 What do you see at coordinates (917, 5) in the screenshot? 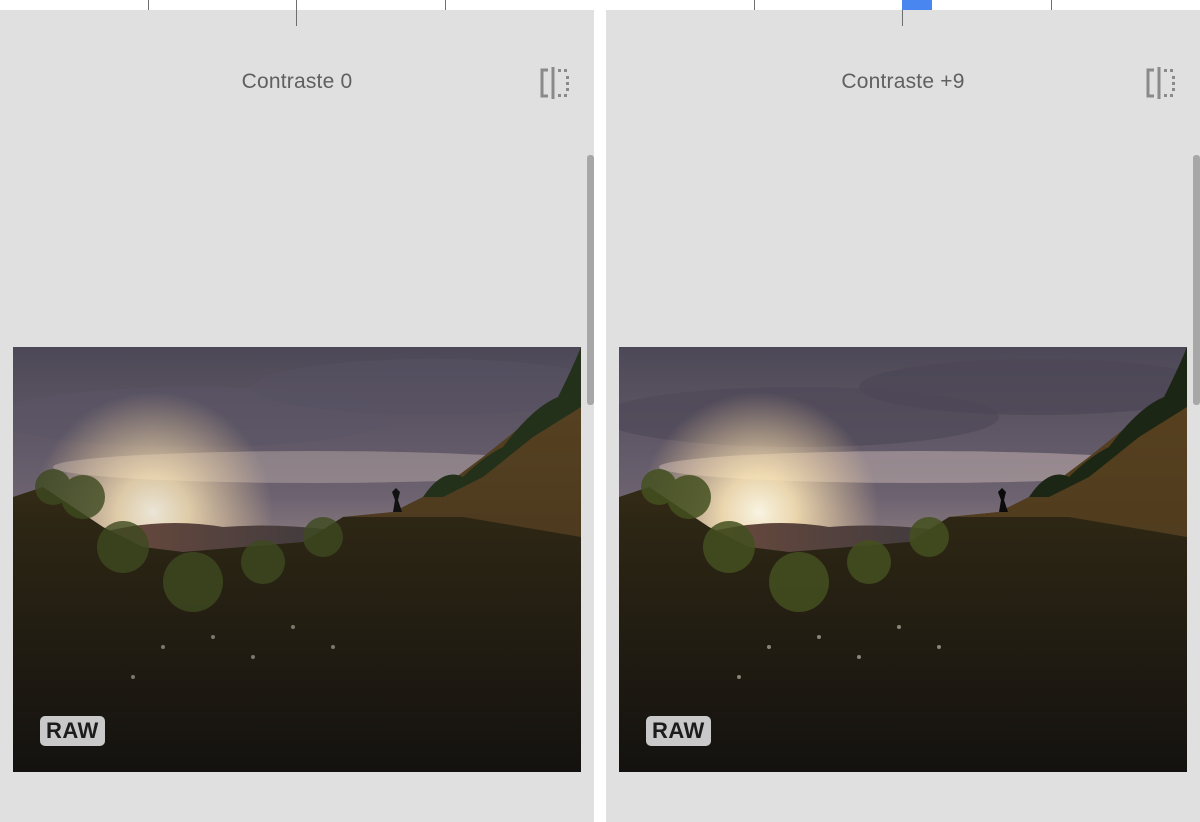
I see `slider-value-indicator` at bounding box center [917, 5].